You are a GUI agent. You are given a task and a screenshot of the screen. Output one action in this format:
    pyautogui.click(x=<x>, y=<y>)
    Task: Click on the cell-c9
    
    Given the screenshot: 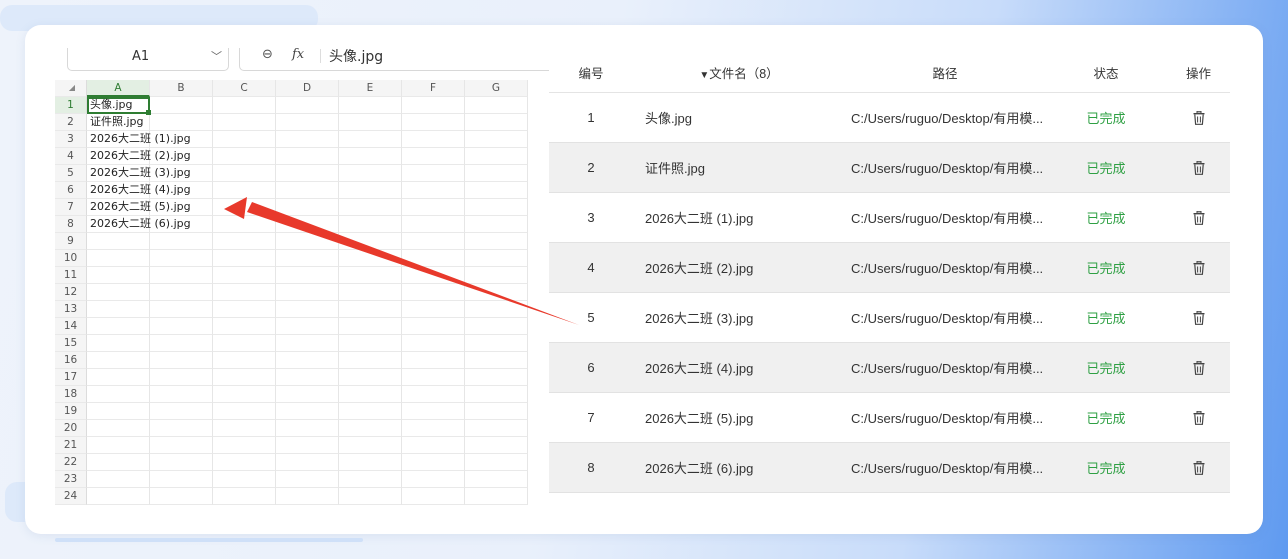 What is the action you would take?
    pyautogui.click(x=244, y=241)
    